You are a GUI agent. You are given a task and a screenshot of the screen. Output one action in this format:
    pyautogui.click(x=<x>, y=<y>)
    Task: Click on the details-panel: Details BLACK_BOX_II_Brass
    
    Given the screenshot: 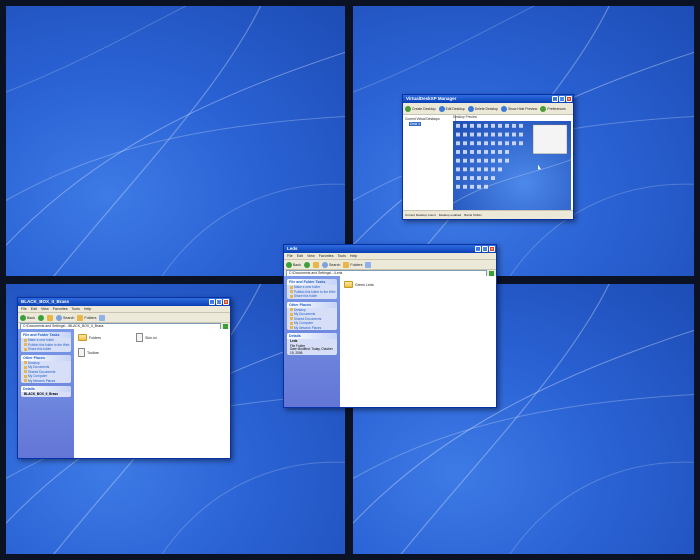 What is the action you would take?
    pyautogui.click(x=46, y=391)
    